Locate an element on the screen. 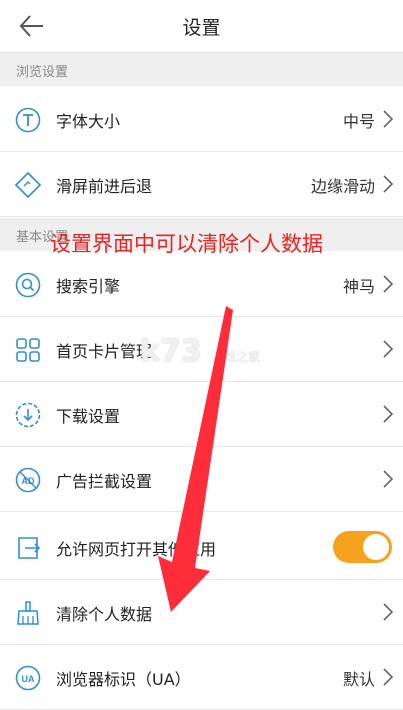 This screenshot has width=403, height=710. row-font-size-value: 中号 is located at coordinates (358, 121).